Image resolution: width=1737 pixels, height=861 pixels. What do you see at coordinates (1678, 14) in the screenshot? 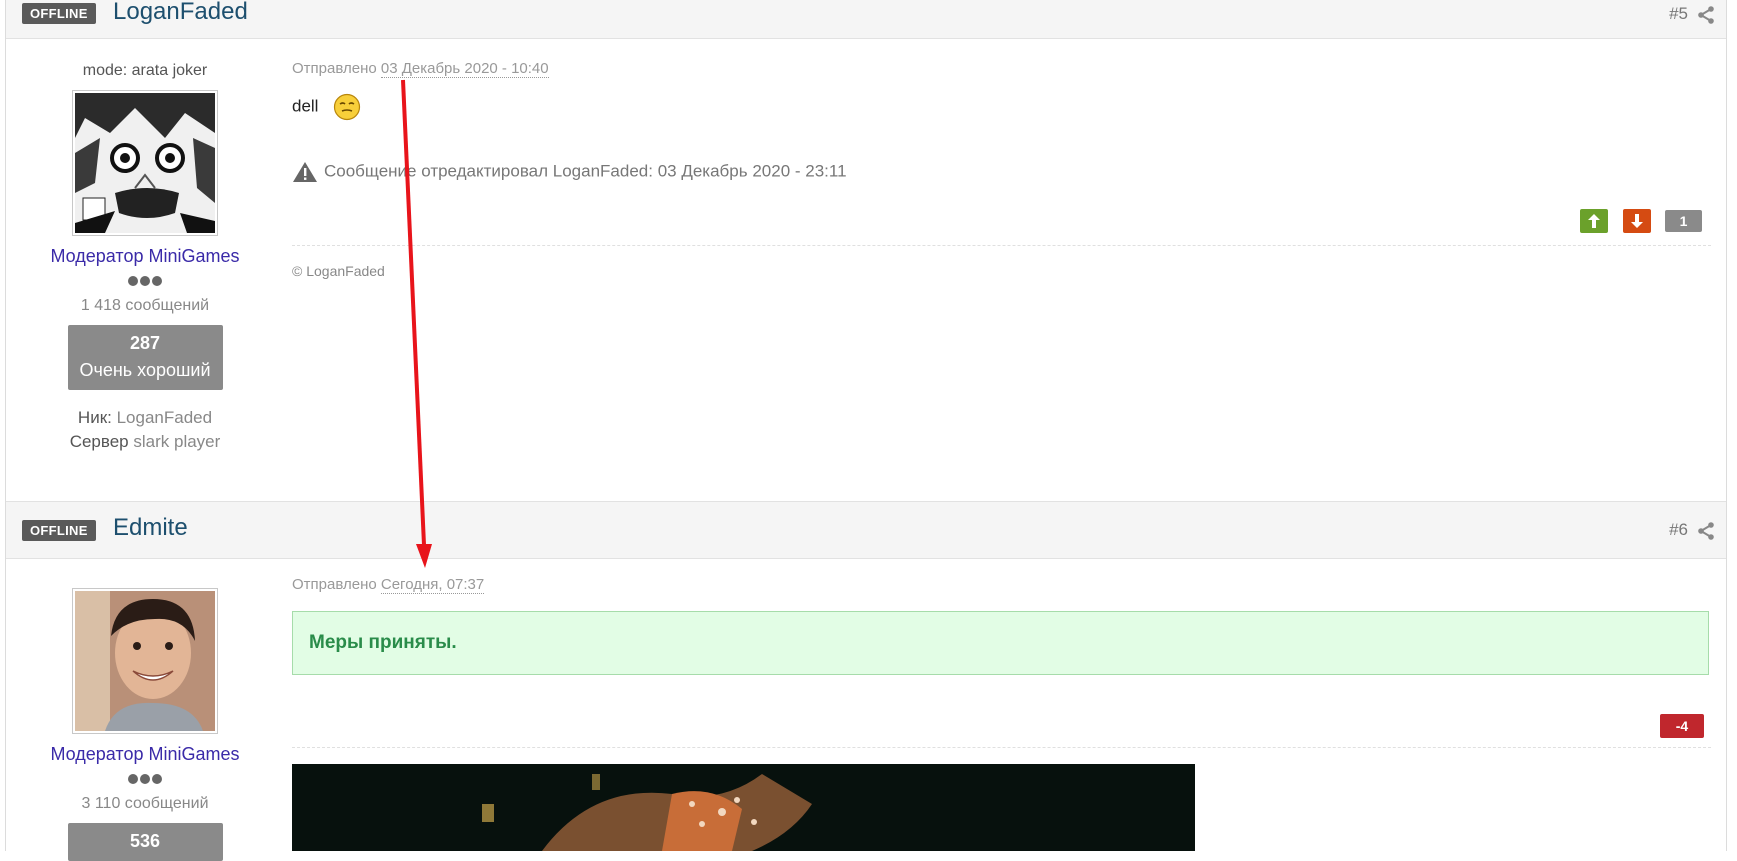
I see `post-number-link: #5` at bounding box center [1678, 14].